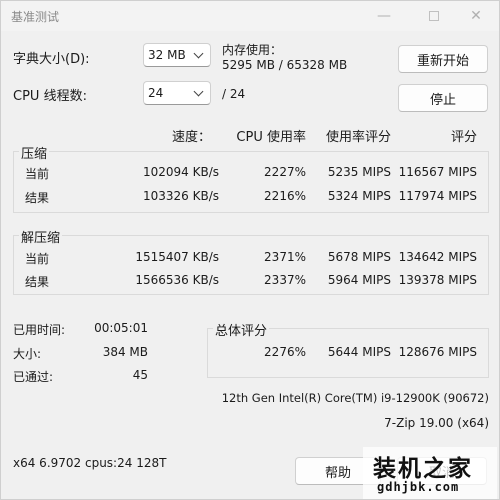 The height and width of the screenshot is (500, 500). Describe the element at coordinates (437, 196) in the screenshot. I see `compress-result-rating: 117974 MIPS` at that location.